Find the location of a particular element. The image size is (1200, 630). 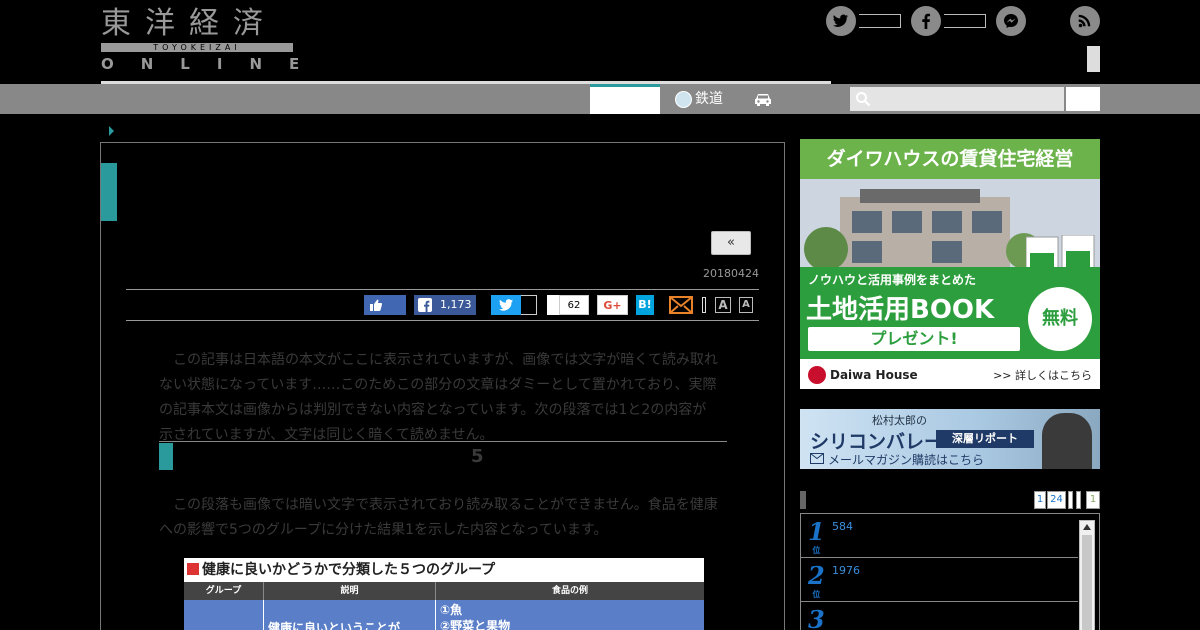

rank-value: 1976 is located at coordinates (846, 570).